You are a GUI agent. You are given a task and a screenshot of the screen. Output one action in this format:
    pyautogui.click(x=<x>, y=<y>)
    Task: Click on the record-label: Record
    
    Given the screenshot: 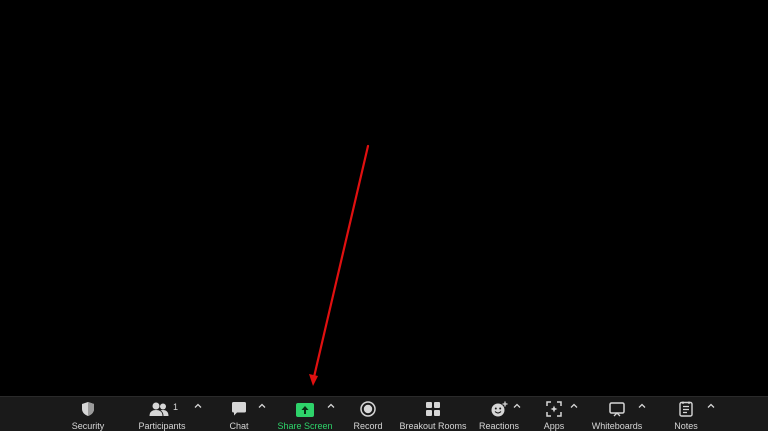 What is the action you would take?
    pyautogui.click(x=368, y=426)
    